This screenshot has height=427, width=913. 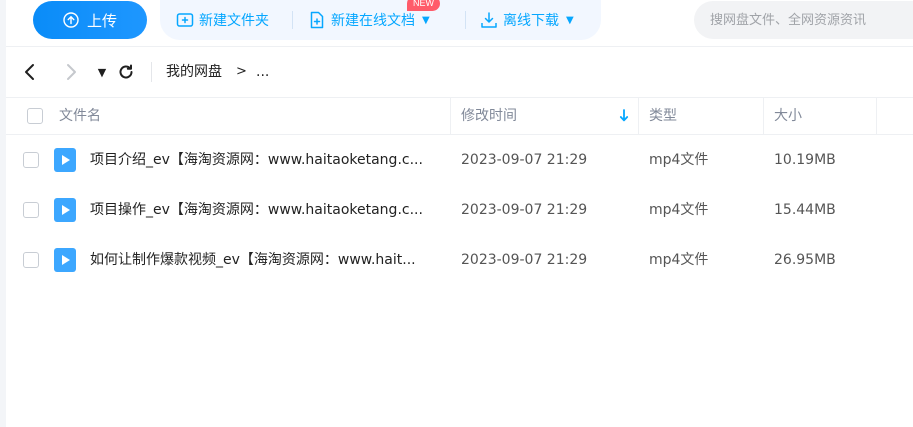 I want to click on history-dropdown-icon: ▼, so click(x=102, y=72).